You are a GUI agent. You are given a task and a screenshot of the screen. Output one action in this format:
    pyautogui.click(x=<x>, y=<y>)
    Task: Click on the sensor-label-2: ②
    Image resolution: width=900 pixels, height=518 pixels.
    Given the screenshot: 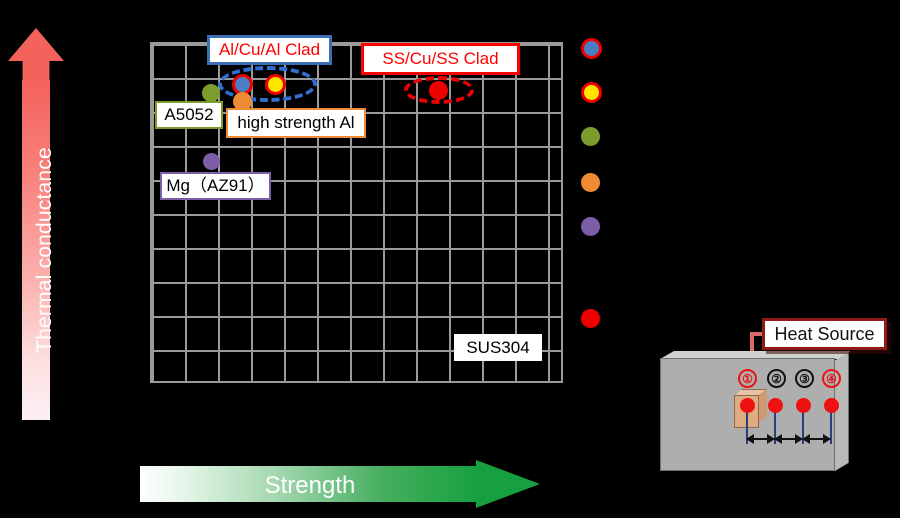 What is the action you would take?
    pyautogui.click(x=776, y=378)
    